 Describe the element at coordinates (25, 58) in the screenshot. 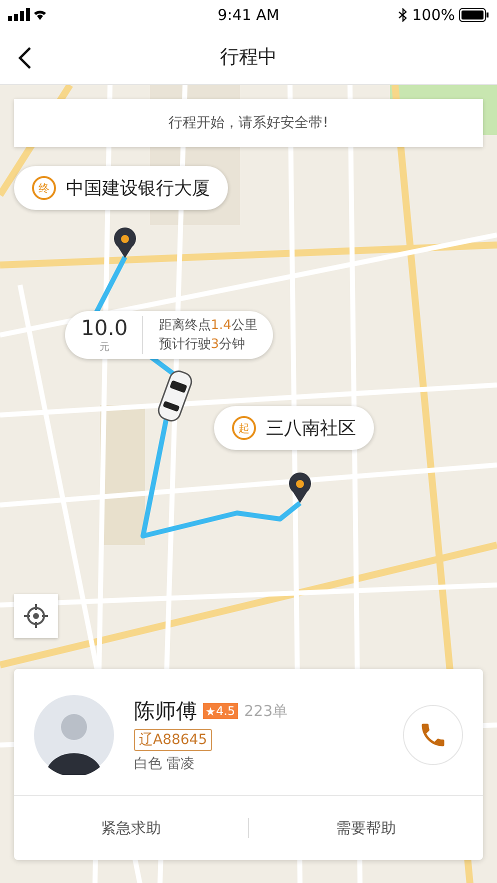

I see `back-icon` at that location.